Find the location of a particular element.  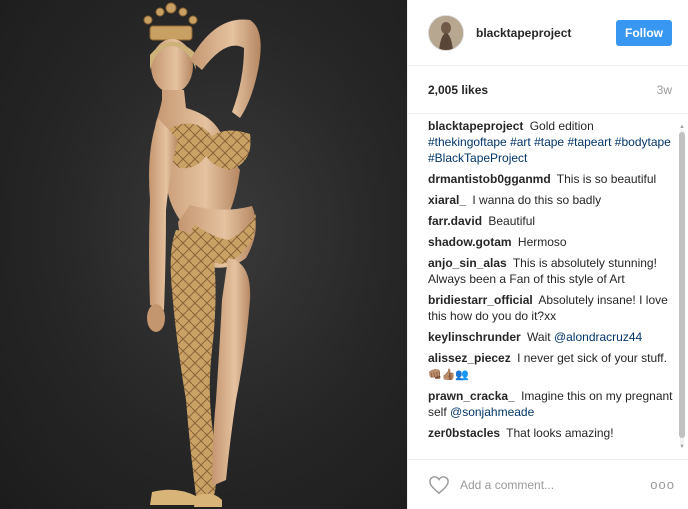

comments-scrollbar: ▲ ▼ is located at coordinates (682, 287).